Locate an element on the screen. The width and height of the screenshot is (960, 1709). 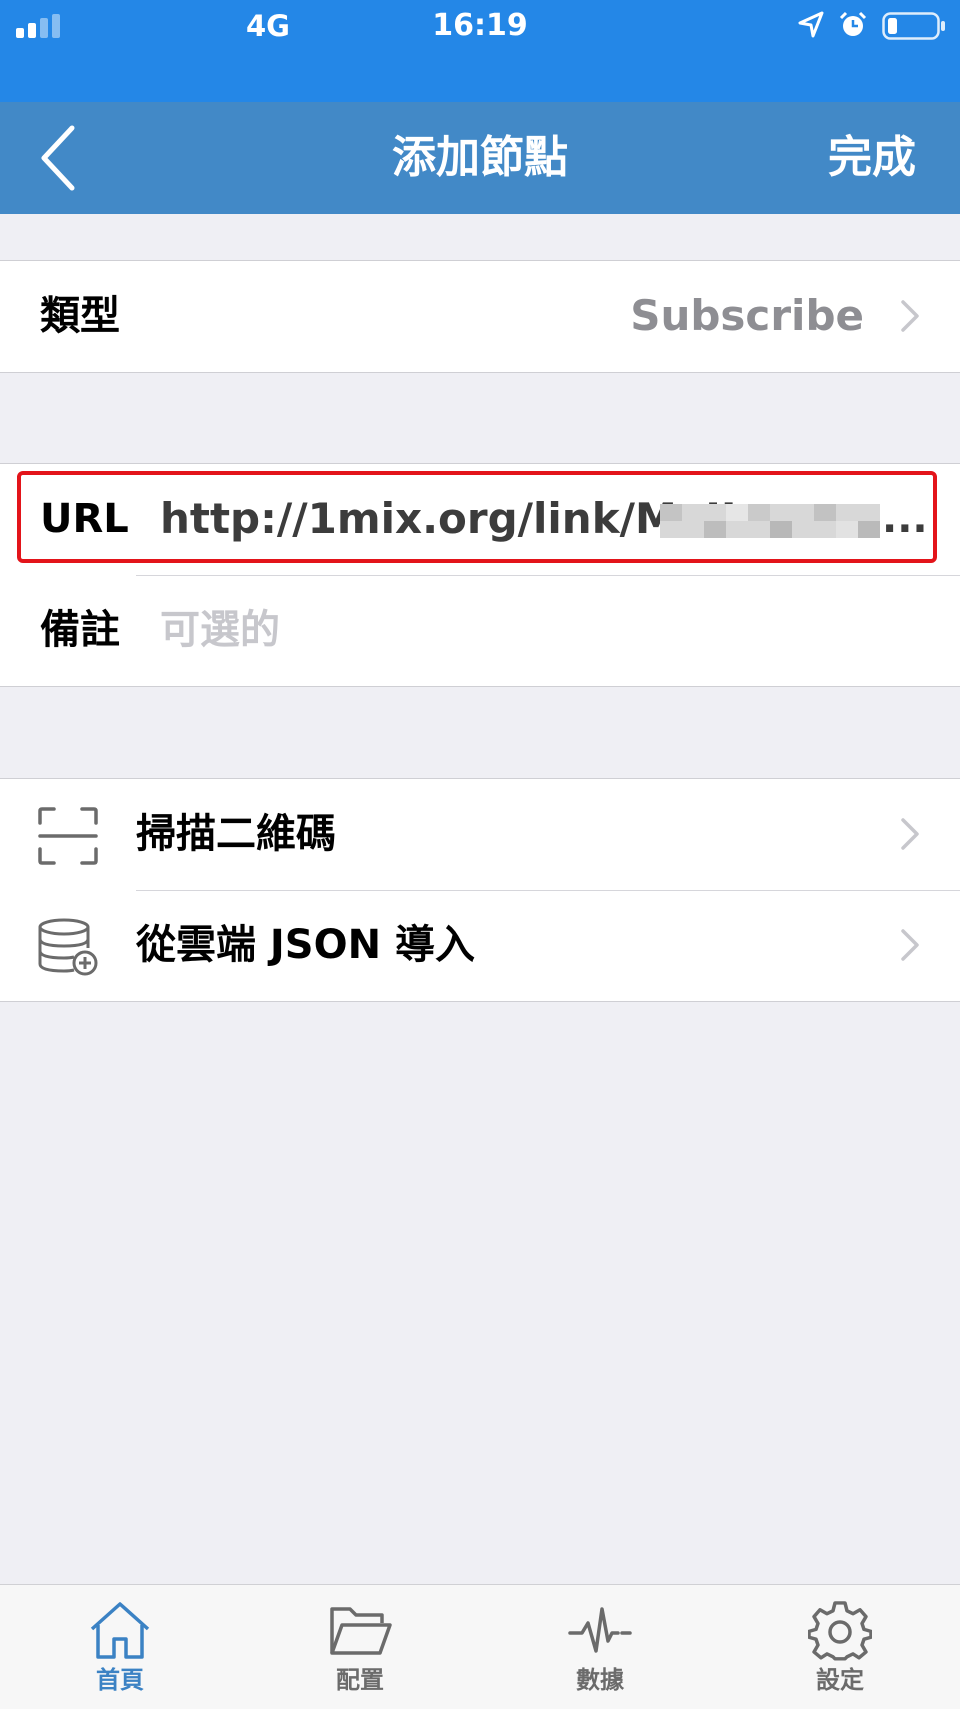
tab-home: 首頁 is located at coordinates (120, 1647).